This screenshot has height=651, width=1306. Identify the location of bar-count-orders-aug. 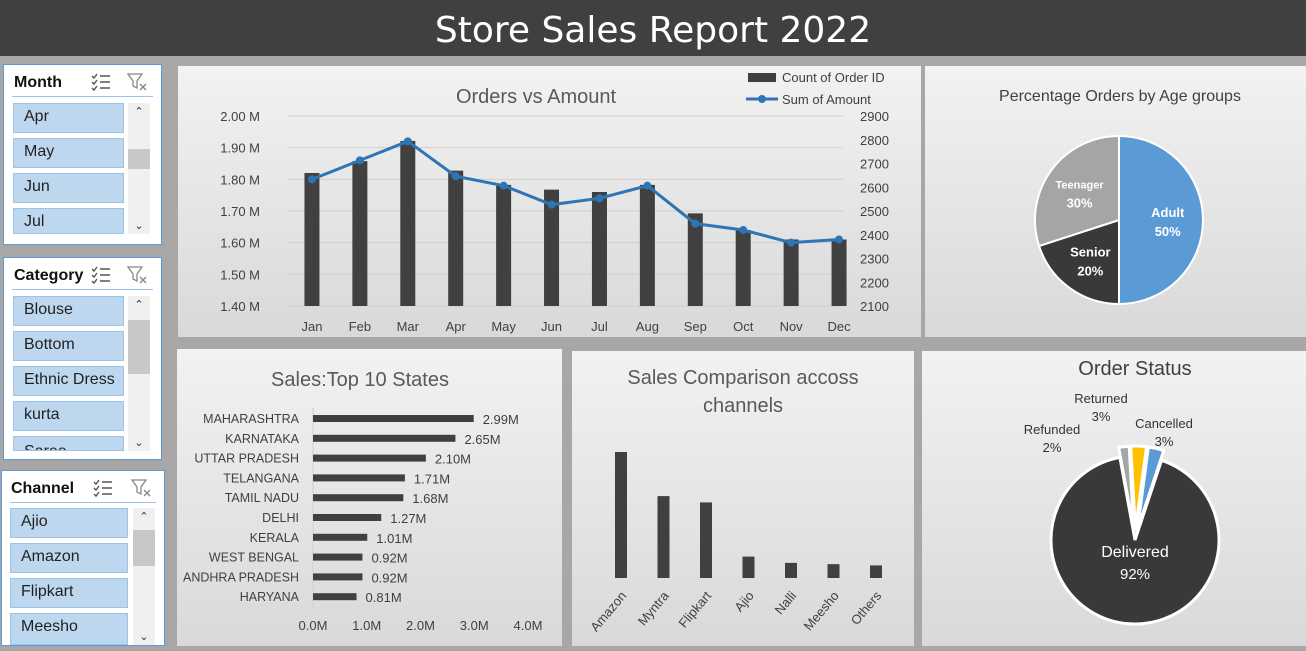
(647, 245).